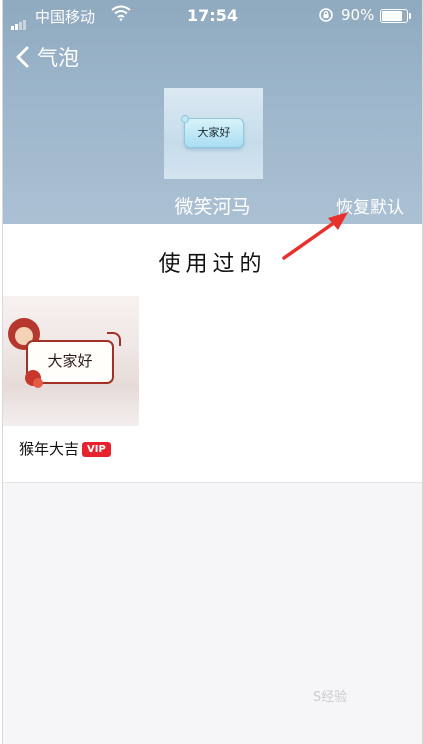 This screenshot has width=423, height=744. What do you see at coordinates (212, 264) in the screenshot?
I see `section-title: 使用过的` at bounding box center [212, 264].